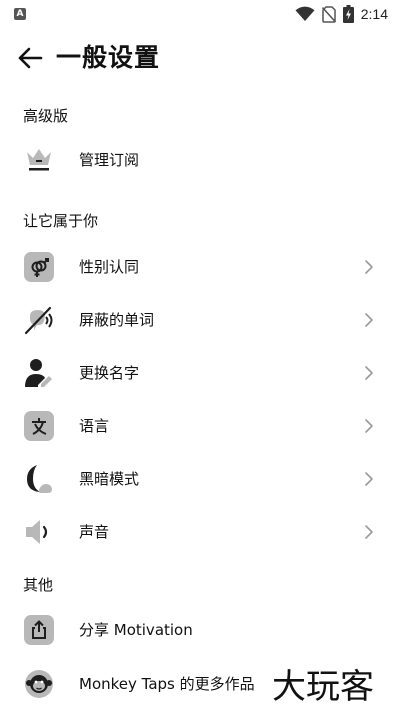  I want to click on settings-item-language: 语言, so click(200, 426).